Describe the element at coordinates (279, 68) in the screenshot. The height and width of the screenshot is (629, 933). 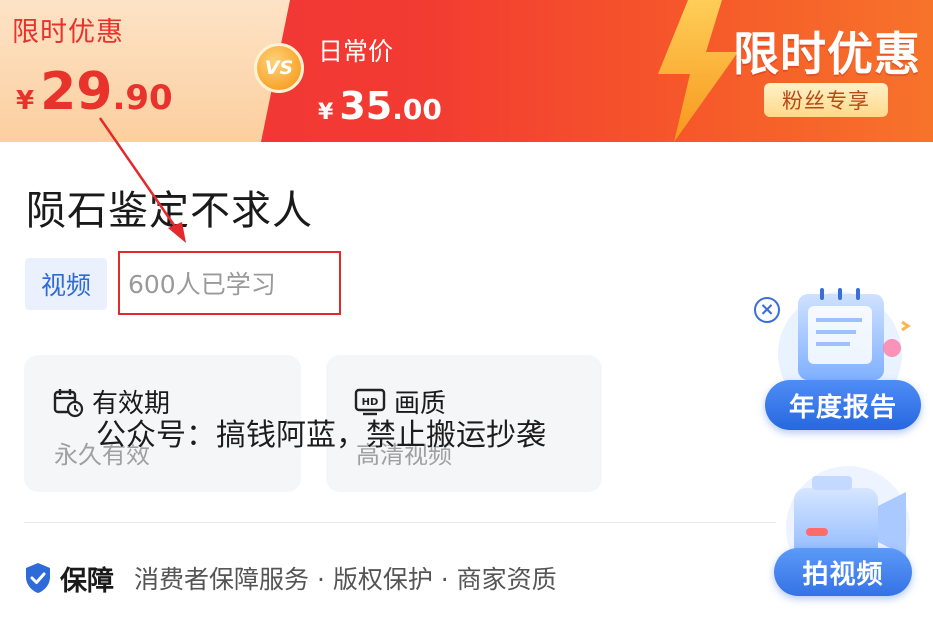
I see `vs-badge: VS` at that location.